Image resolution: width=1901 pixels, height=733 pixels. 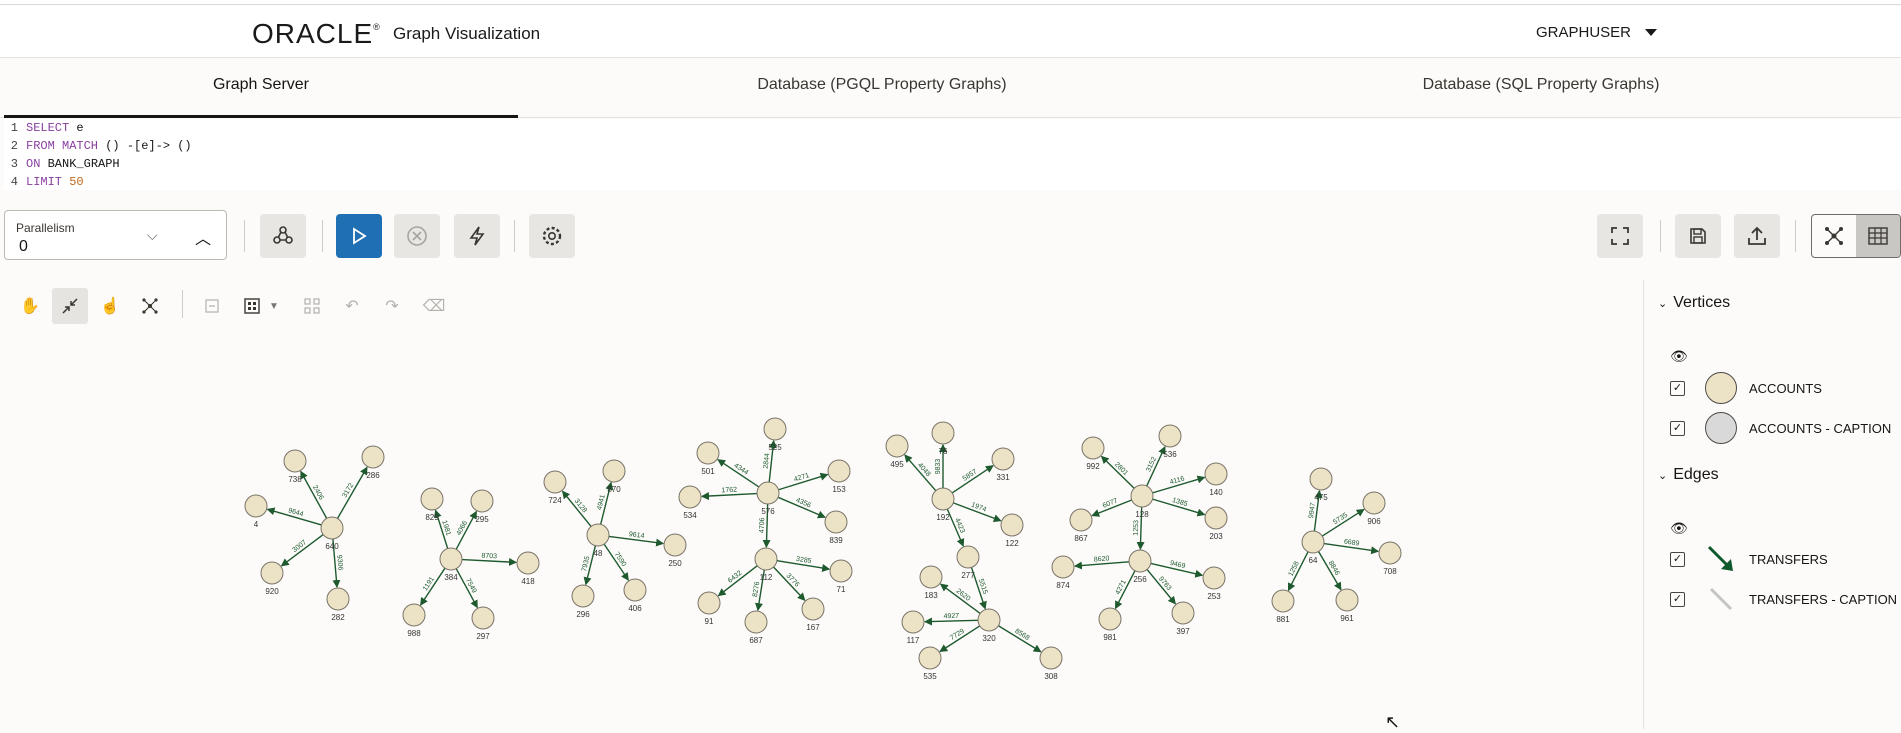 What do you see at coordinates (352, 306) in the screenshot?
I see `undo-icon: ↶` at bounding box center [352, 306].